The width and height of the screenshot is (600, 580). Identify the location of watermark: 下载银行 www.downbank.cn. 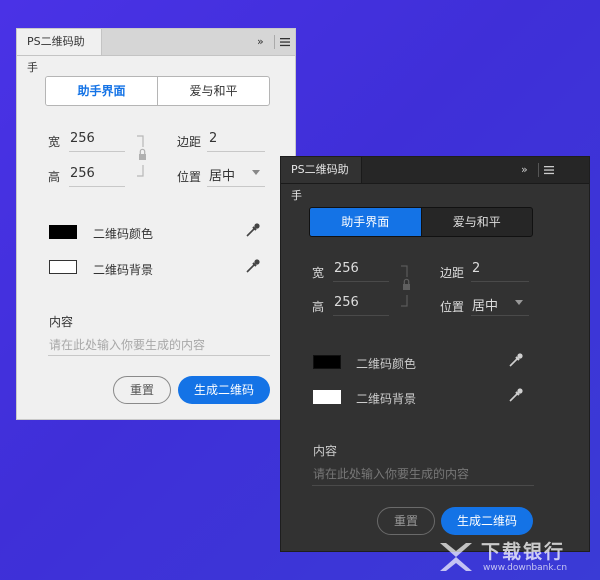
(512, 557).